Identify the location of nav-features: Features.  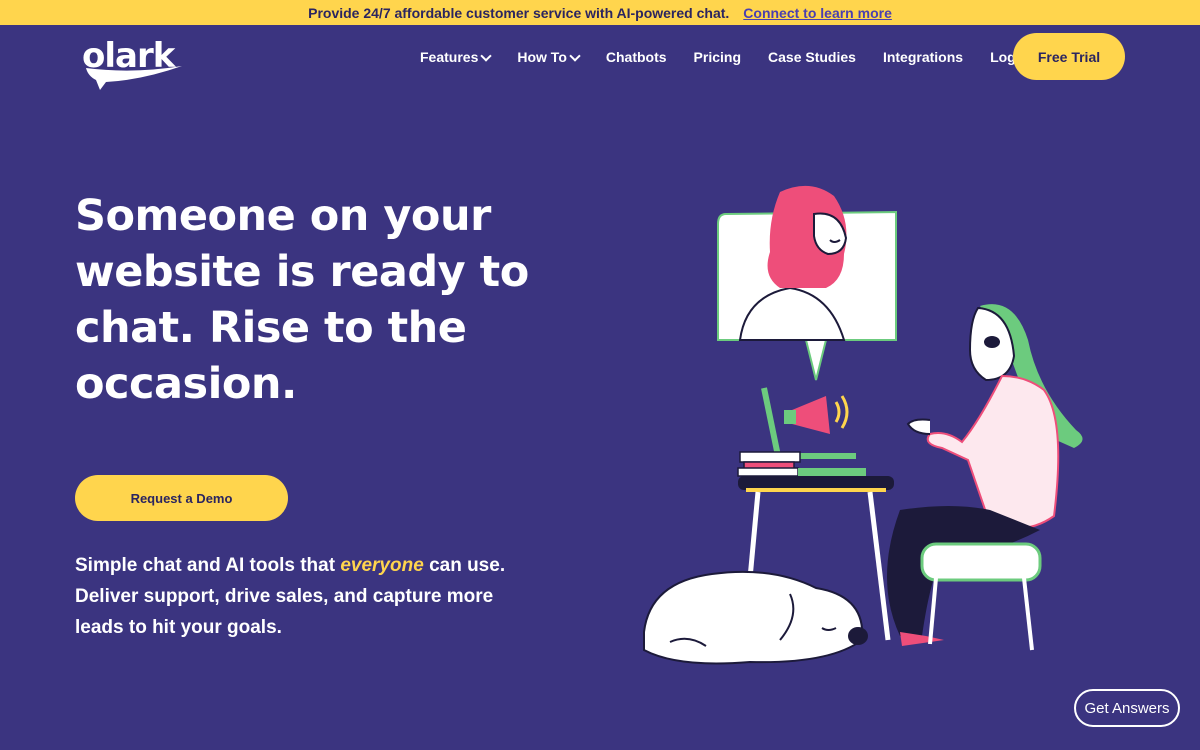
(456, 57).